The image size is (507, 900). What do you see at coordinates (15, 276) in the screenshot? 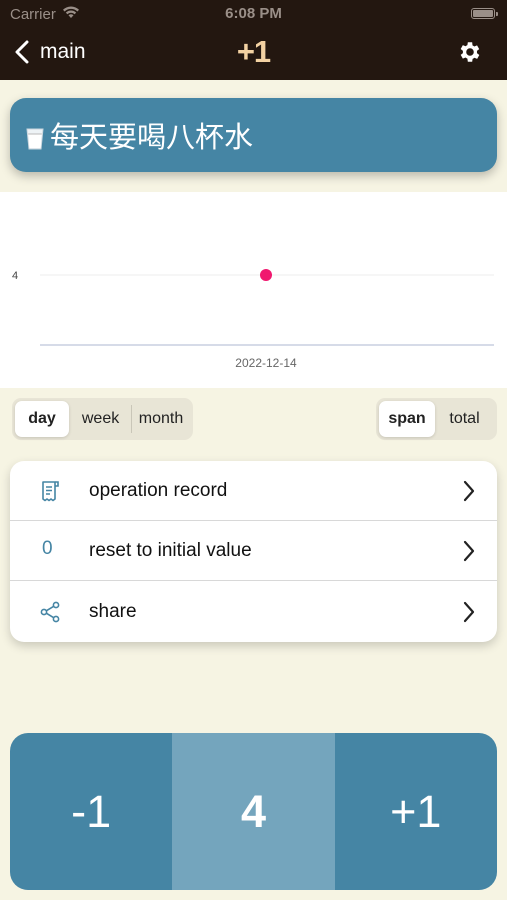
I see `y-tick-label: 4` at bounding box center [15, 276].